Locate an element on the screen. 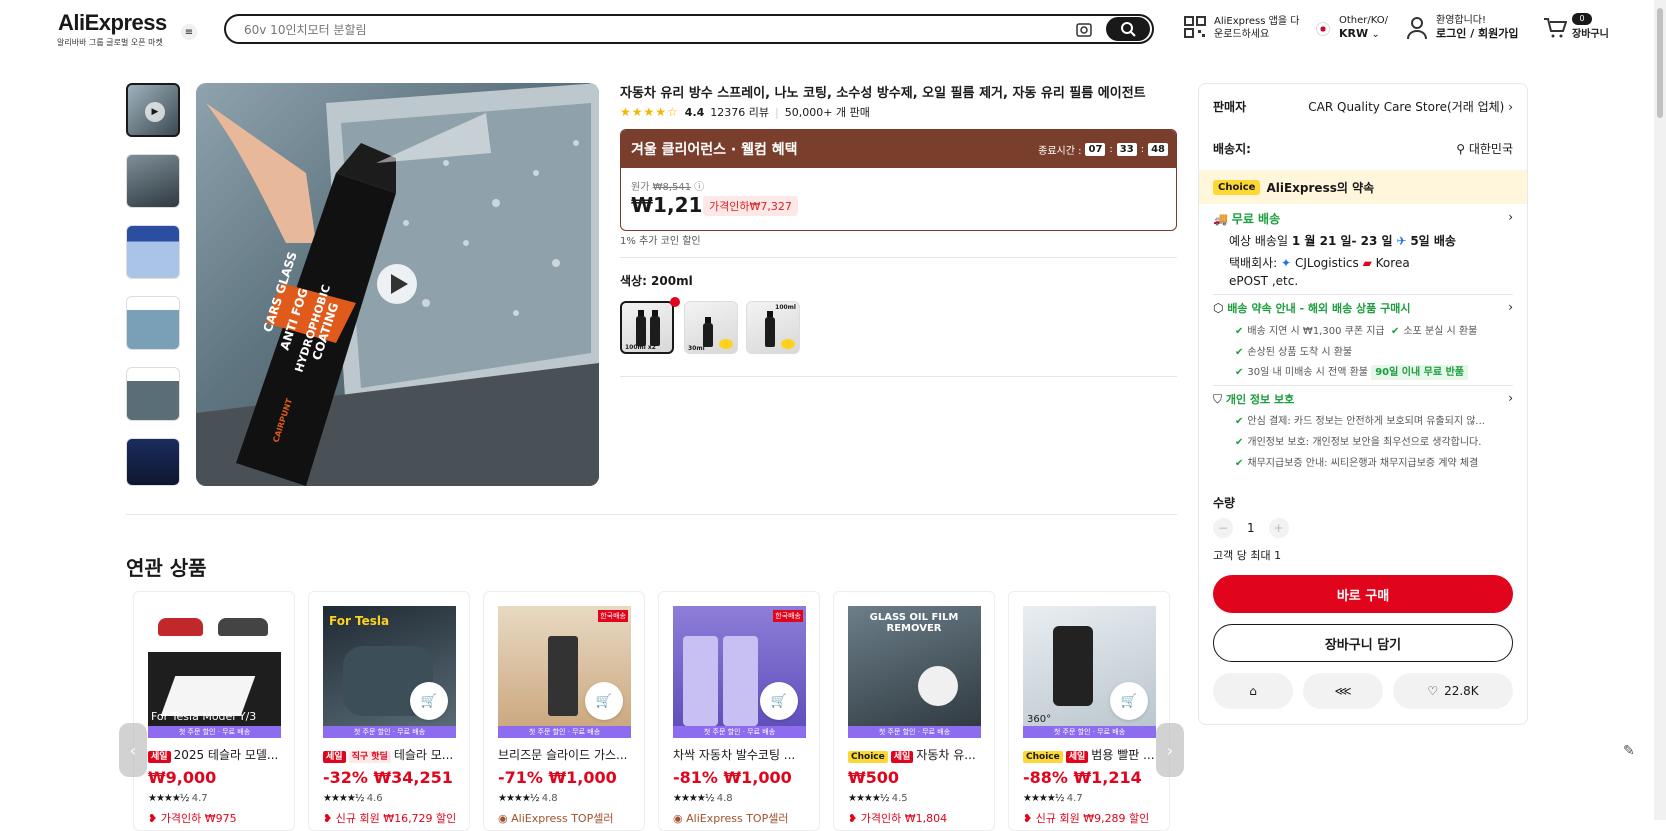 Image resolution: width=1666 pixels, height=831 pixels. carousel-prev-button: ‹ is located at coordinates (133, 750).